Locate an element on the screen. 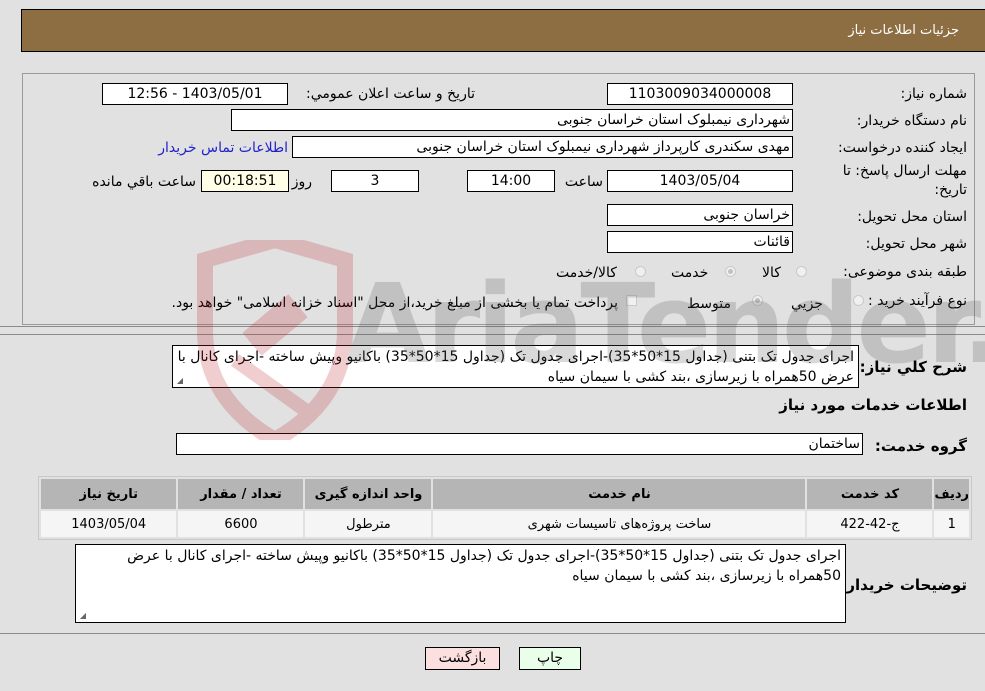  province-field: خراسان جنوبی is located at coordinates (700, 215).